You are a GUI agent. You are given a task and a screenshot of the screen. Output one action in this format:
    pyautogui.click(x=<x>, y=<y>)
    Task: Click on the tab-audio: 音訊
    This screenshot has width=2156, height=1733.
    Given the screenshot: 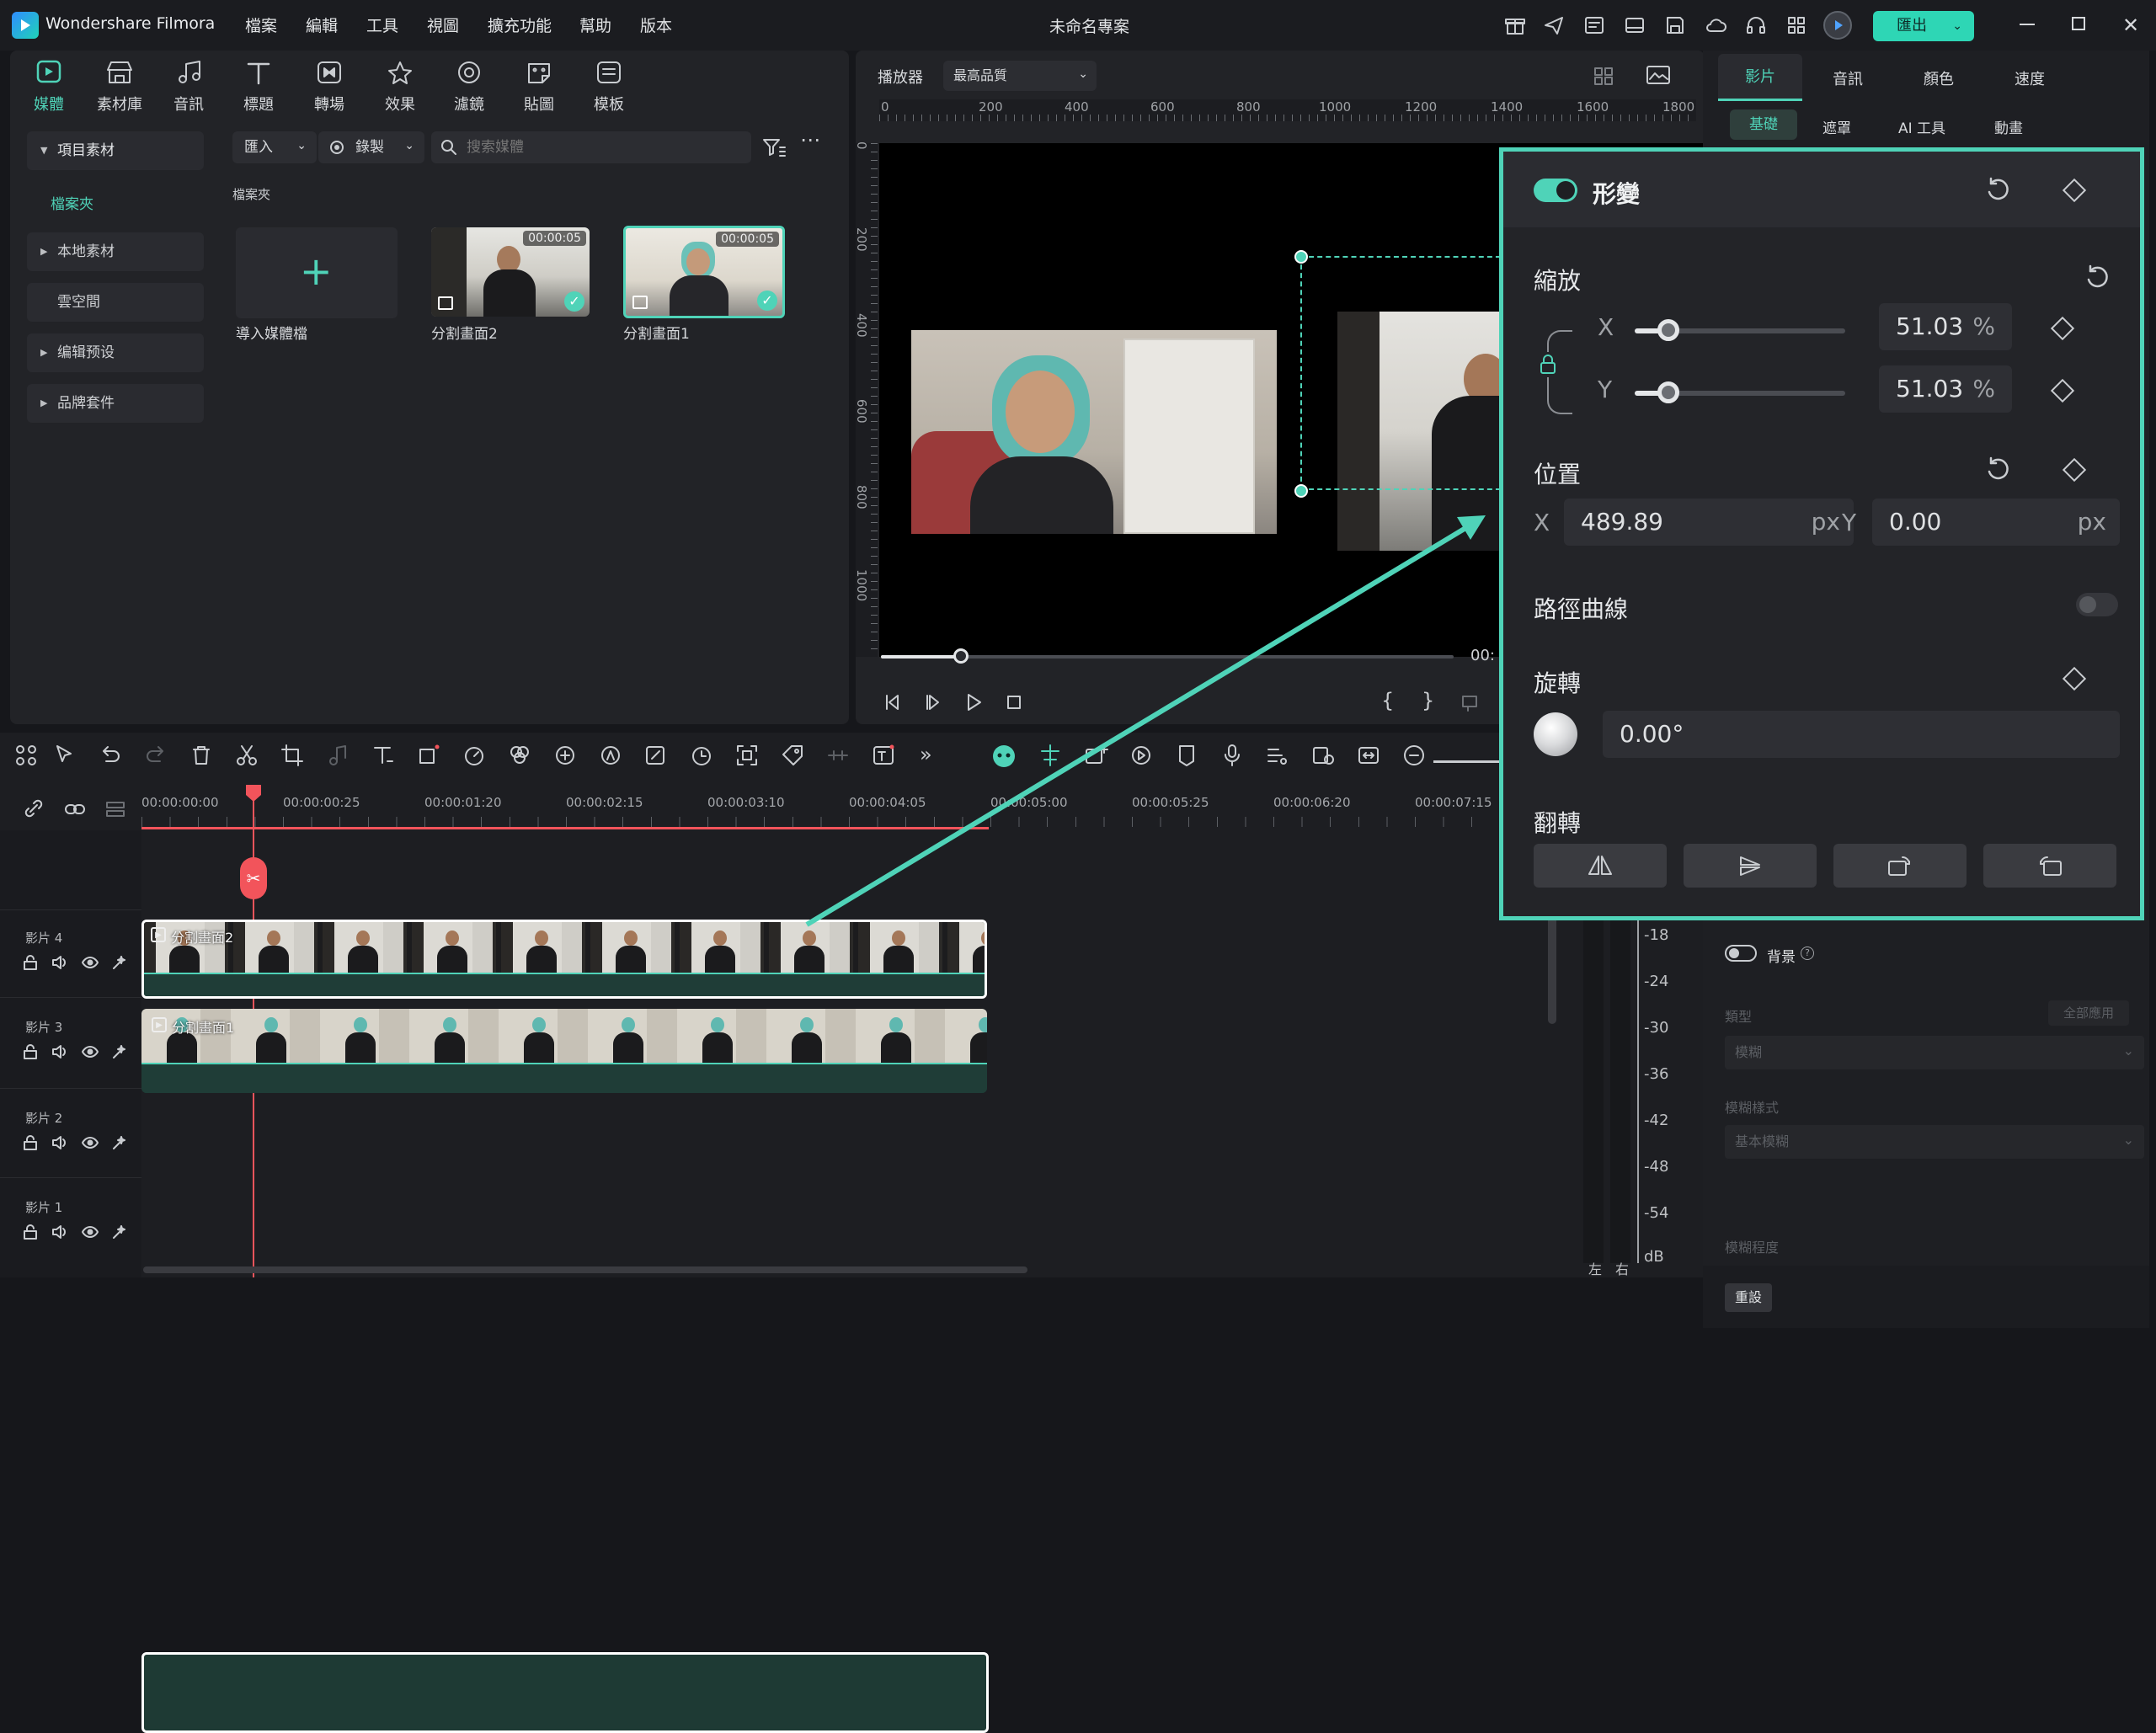 What is the action you would take?
    pyautogui.click(x=188, y=87)
    